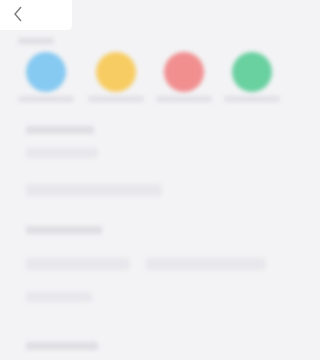  I want to click on blue-circle-icon, so click(46, 72).